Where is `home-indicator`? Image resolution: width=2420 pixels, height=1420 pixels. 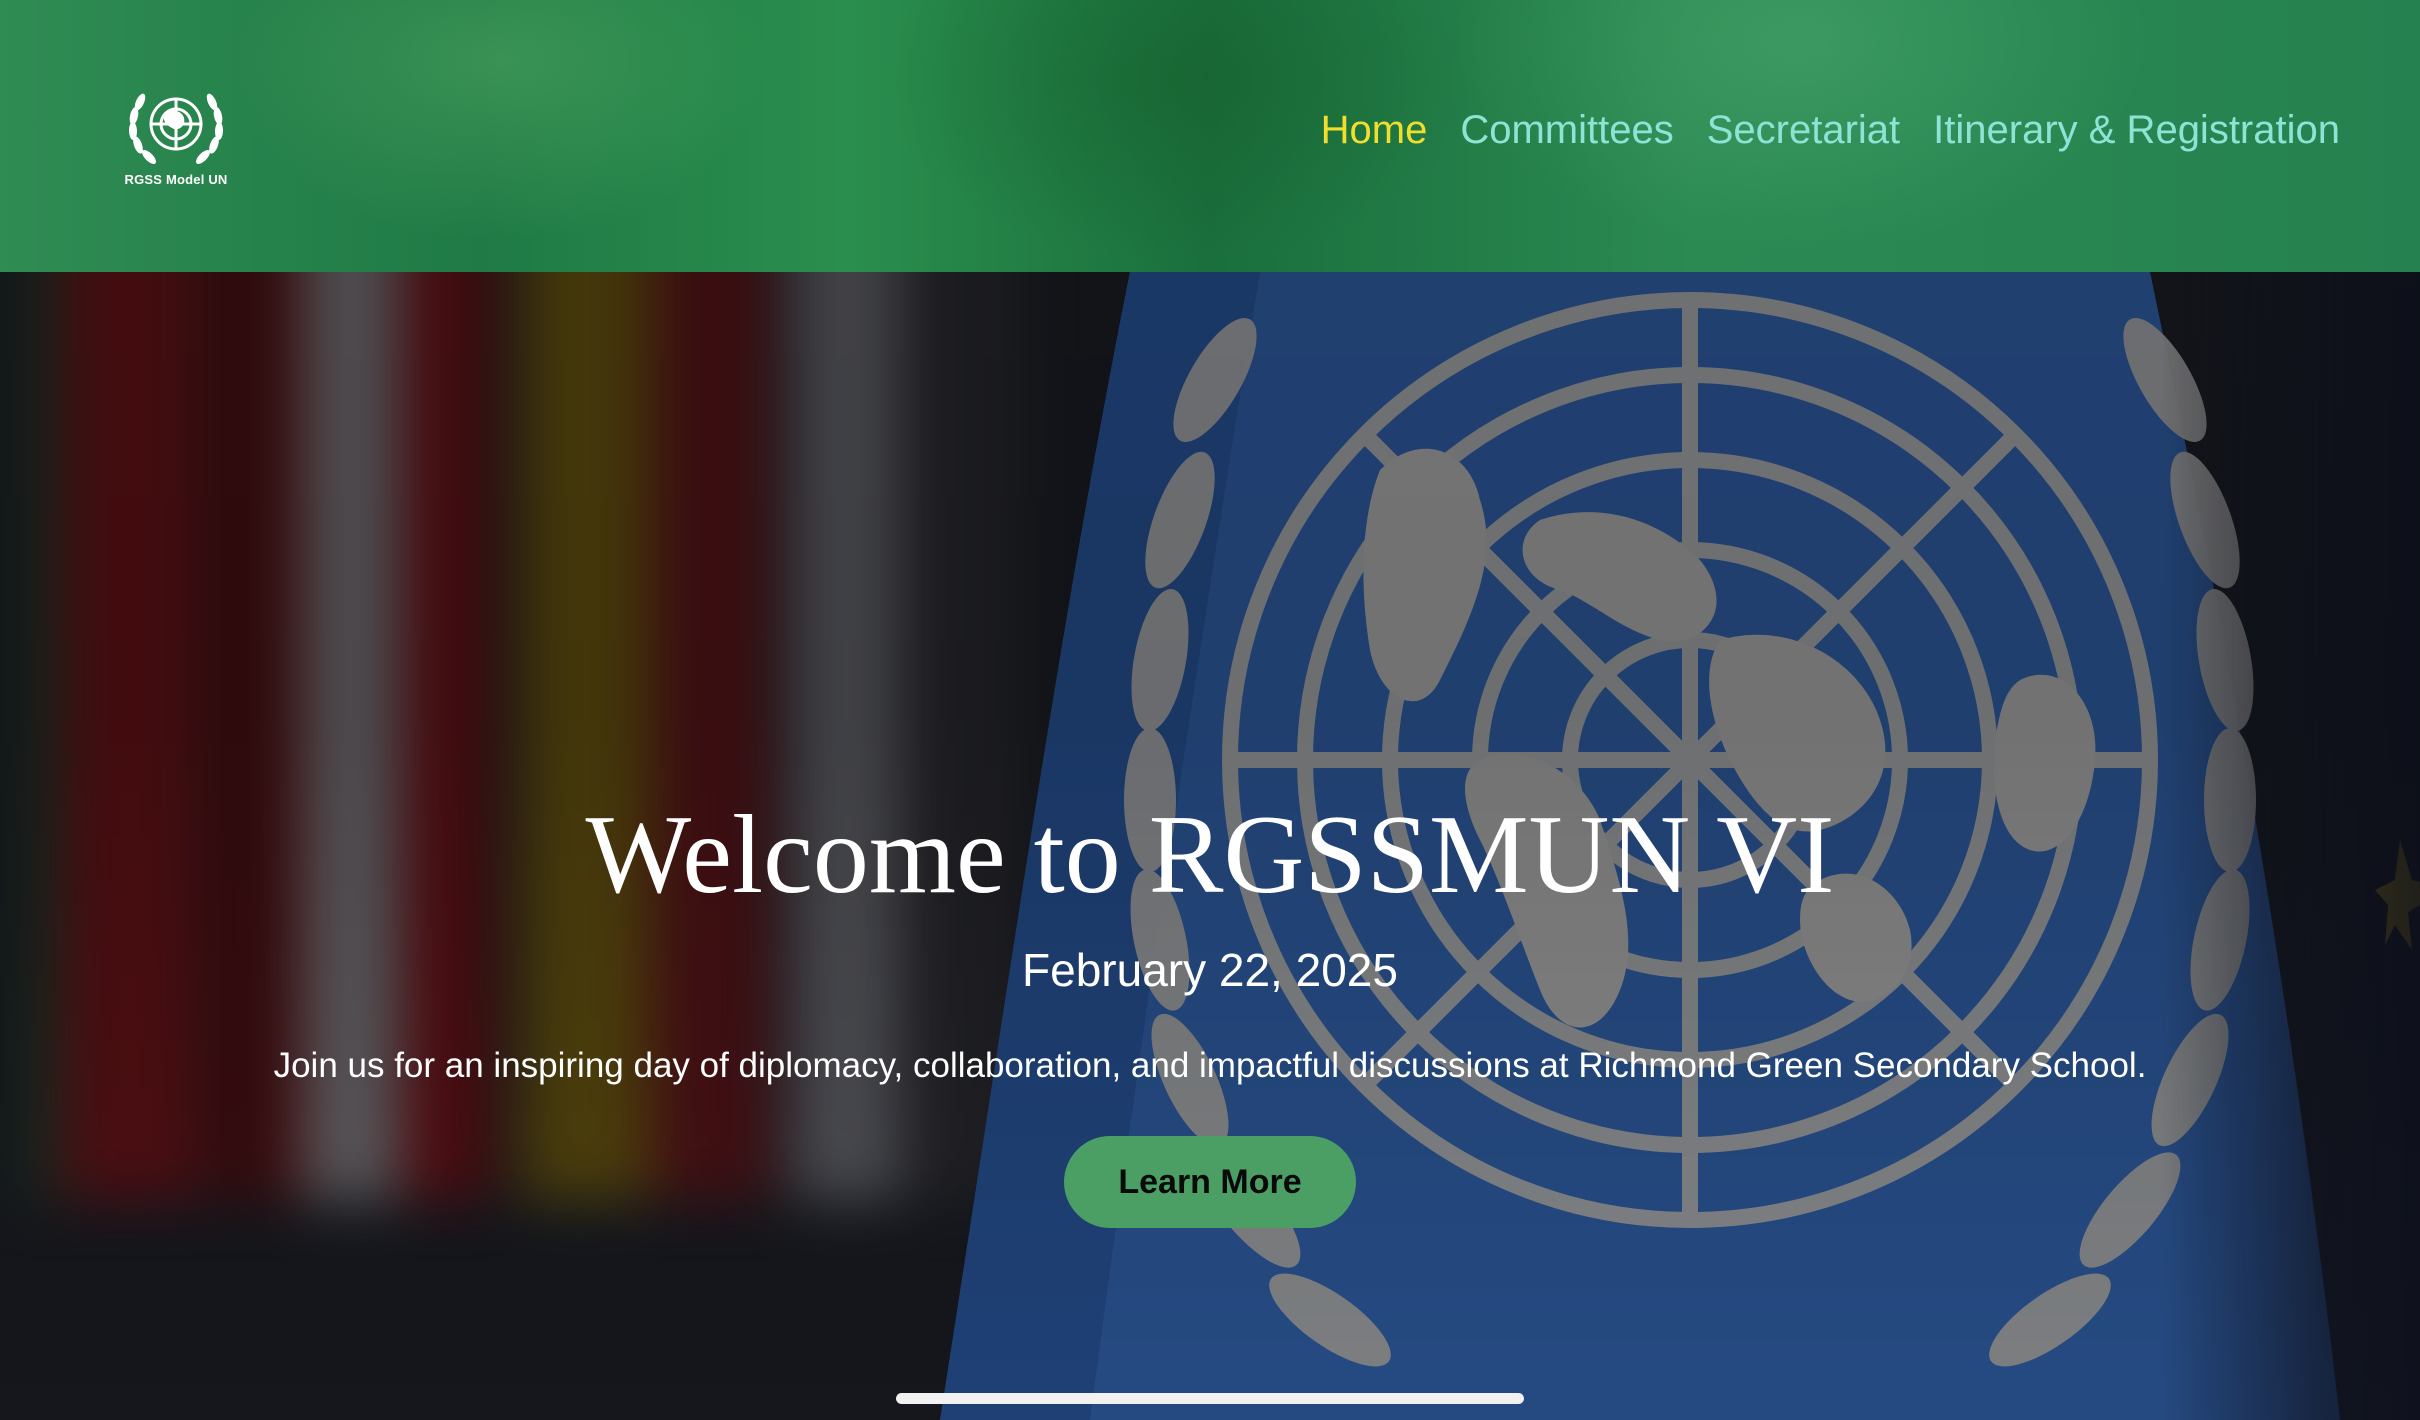 home-indicator is located at coordinates (1210, 1398).